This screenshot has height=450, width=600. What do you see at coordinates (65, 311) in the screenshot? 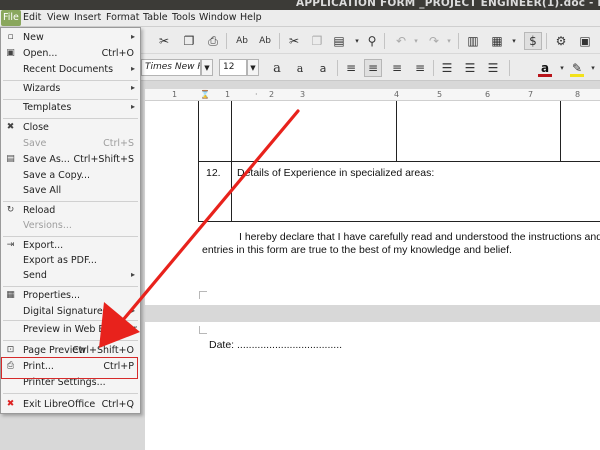
I see `menu-item-label: Digital Signatures` at bounding box center [65, 311].